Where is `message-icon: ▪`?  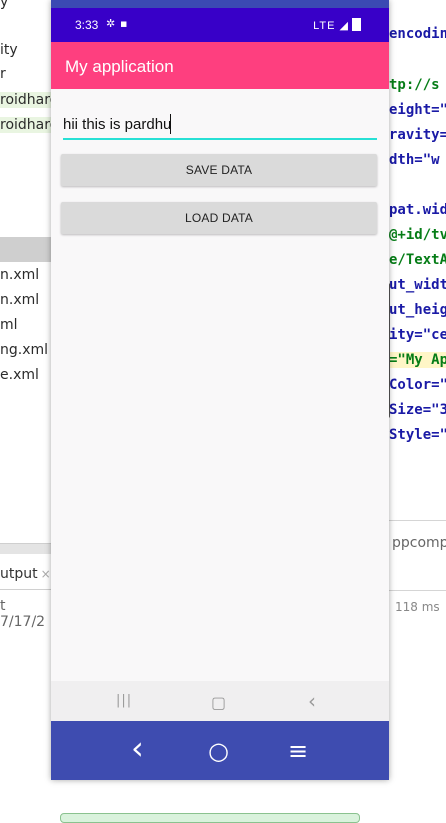 message-icon: ▪ is located at coordinates (124, 23).